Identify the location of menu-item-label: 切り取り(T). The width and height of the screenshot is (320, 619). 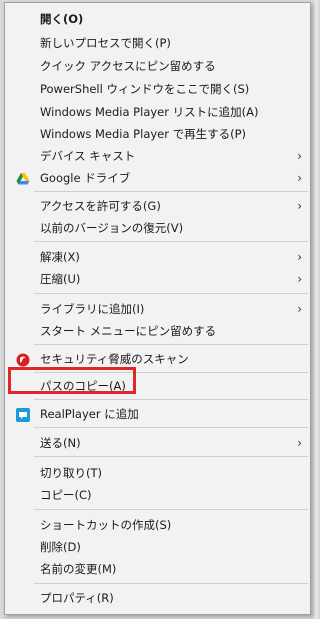
(71, 473).